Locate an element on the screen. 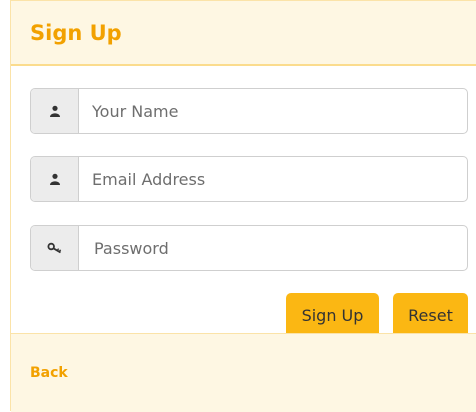  back-link: Back is located at coordinates (49, 373).